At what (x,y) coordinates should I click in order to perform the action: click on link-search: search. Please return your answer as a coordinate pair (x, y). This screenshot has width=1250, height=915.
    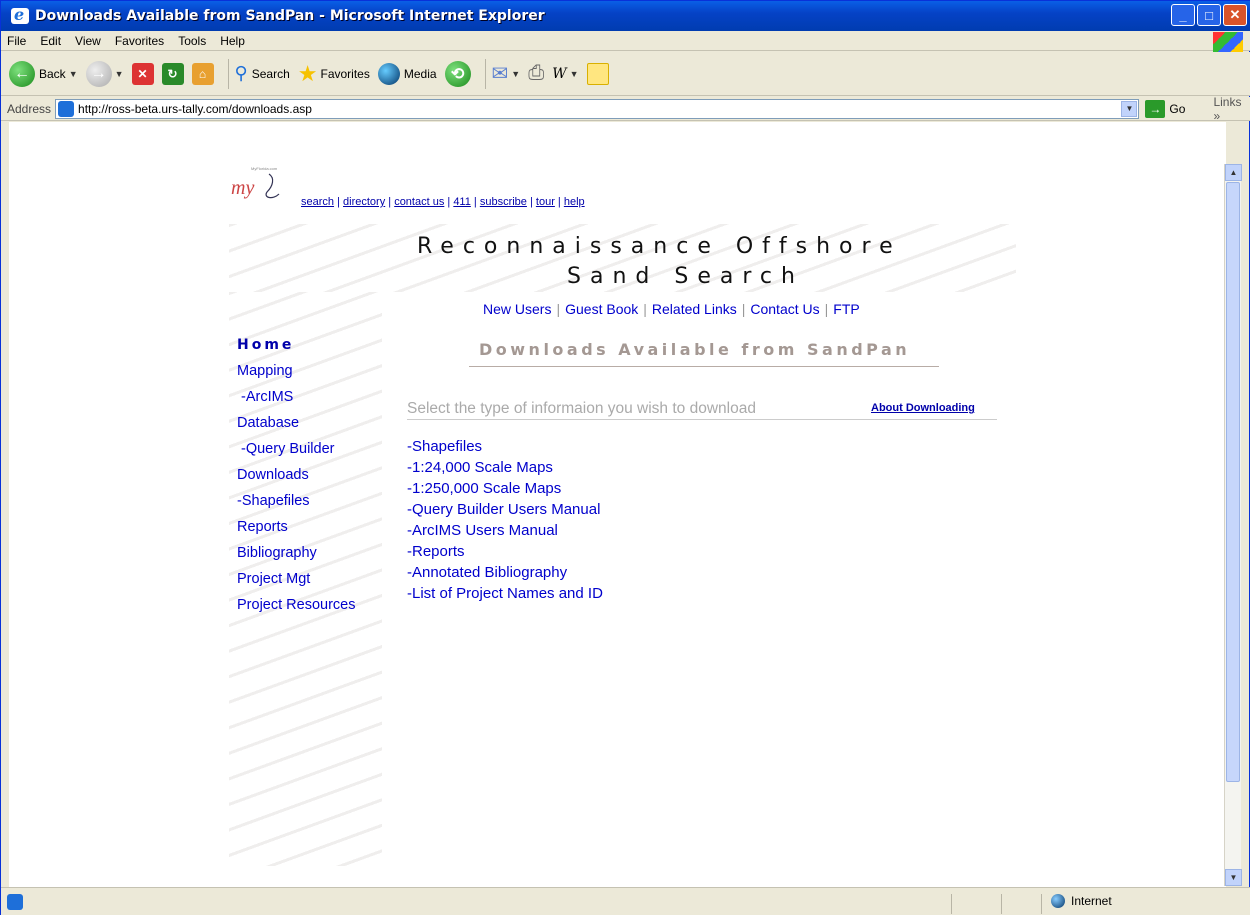
    Looking at the image, I should click on (317, 202).